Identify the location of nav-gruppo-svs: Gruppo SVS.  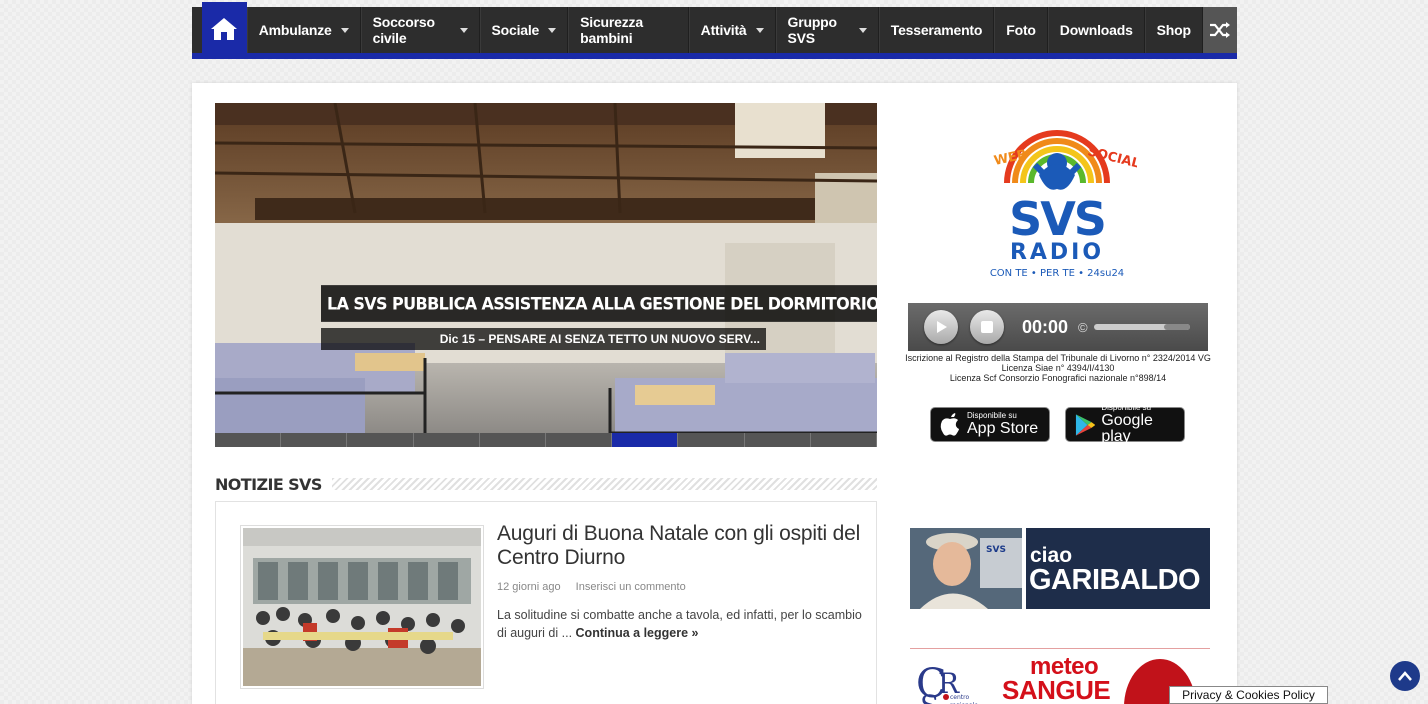
(827, 30).